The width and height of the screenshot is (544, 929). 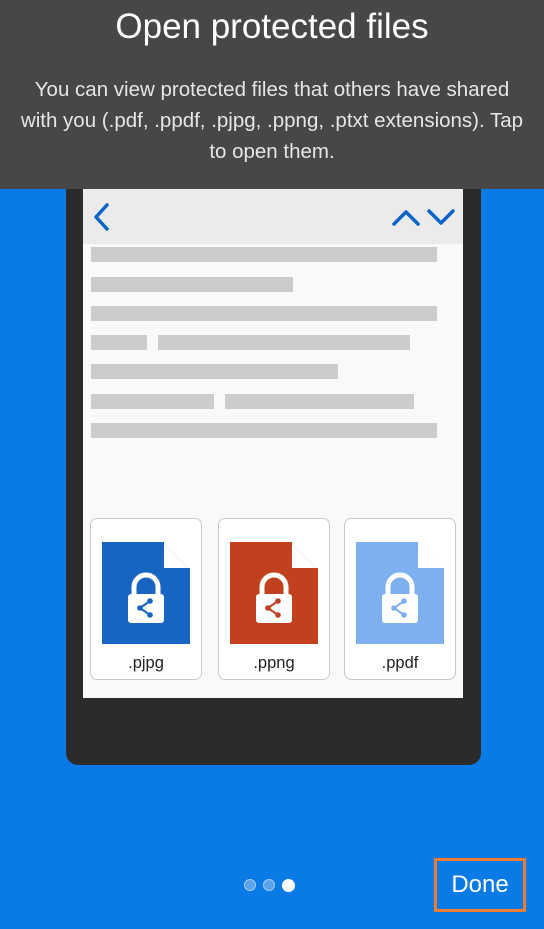 What do you see at coordinates (101, 217) in the screenshot?
I see `chevron-left-icon` at bounding box center [101, 217].